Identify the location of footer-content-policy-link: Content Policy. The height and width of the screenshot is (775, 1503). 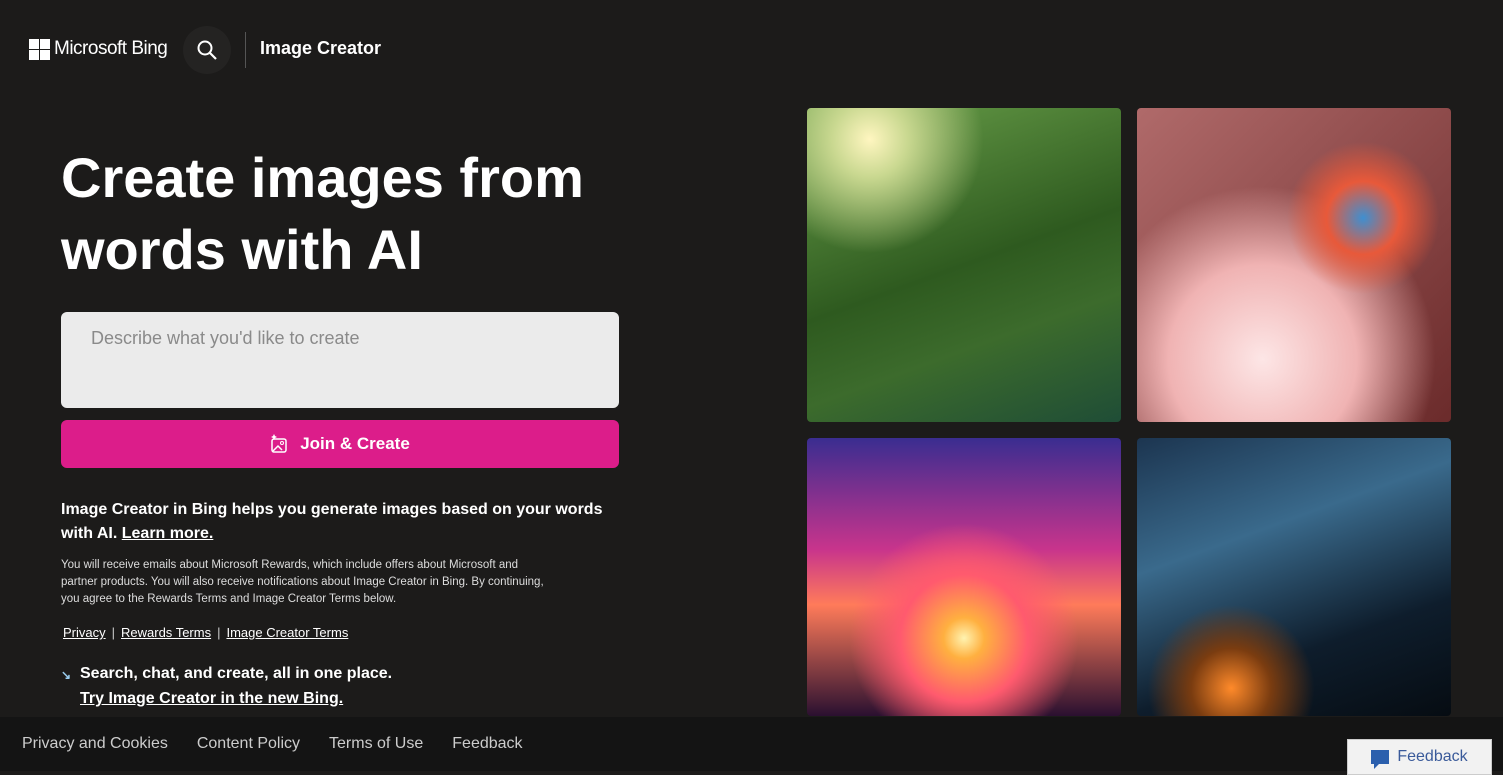
(248, 744).